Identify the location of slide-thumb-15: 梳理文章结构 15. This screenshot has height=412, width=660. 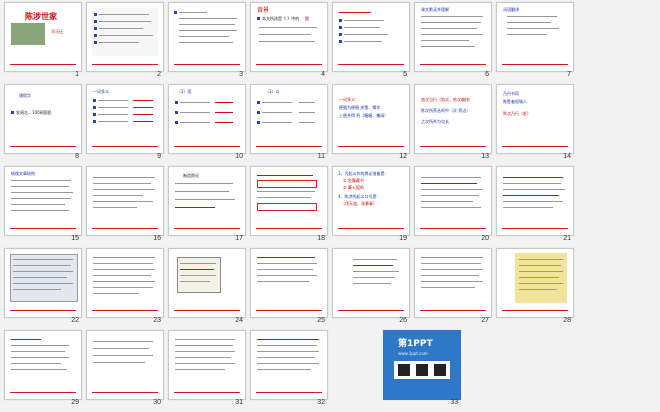
(42, 207).